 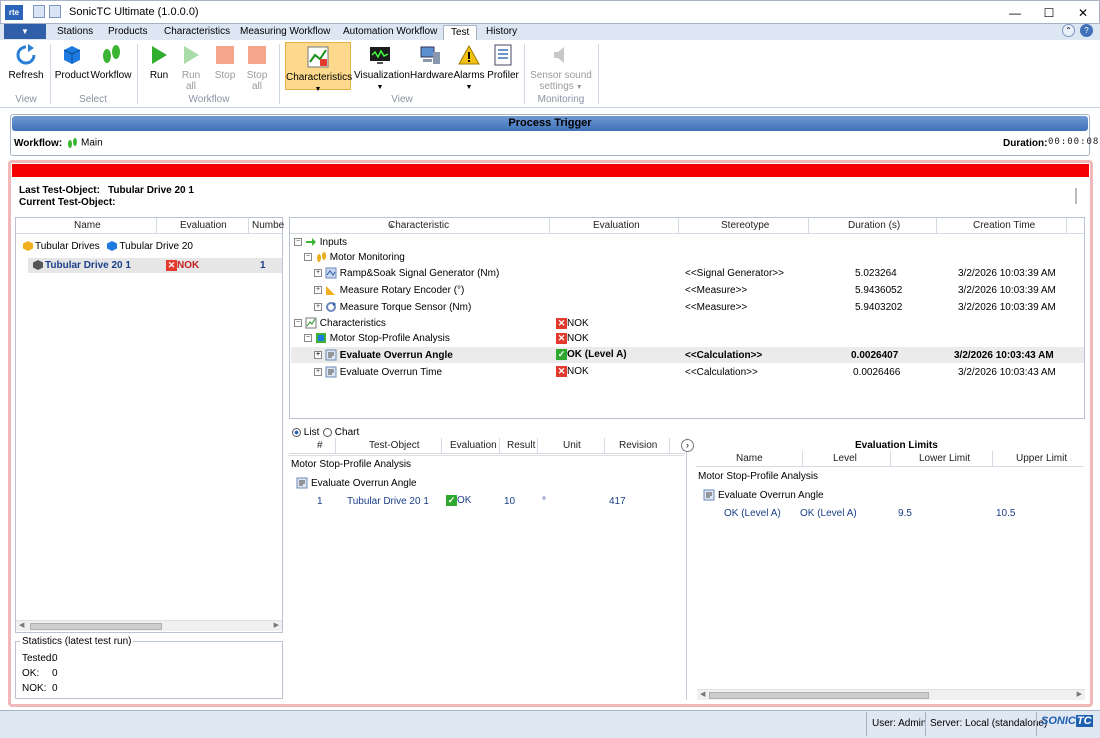 What do you see at coordinates (55, 688) in the screenshot?
I see `stats-nok-value: 0` at bounding box center [55, 688].